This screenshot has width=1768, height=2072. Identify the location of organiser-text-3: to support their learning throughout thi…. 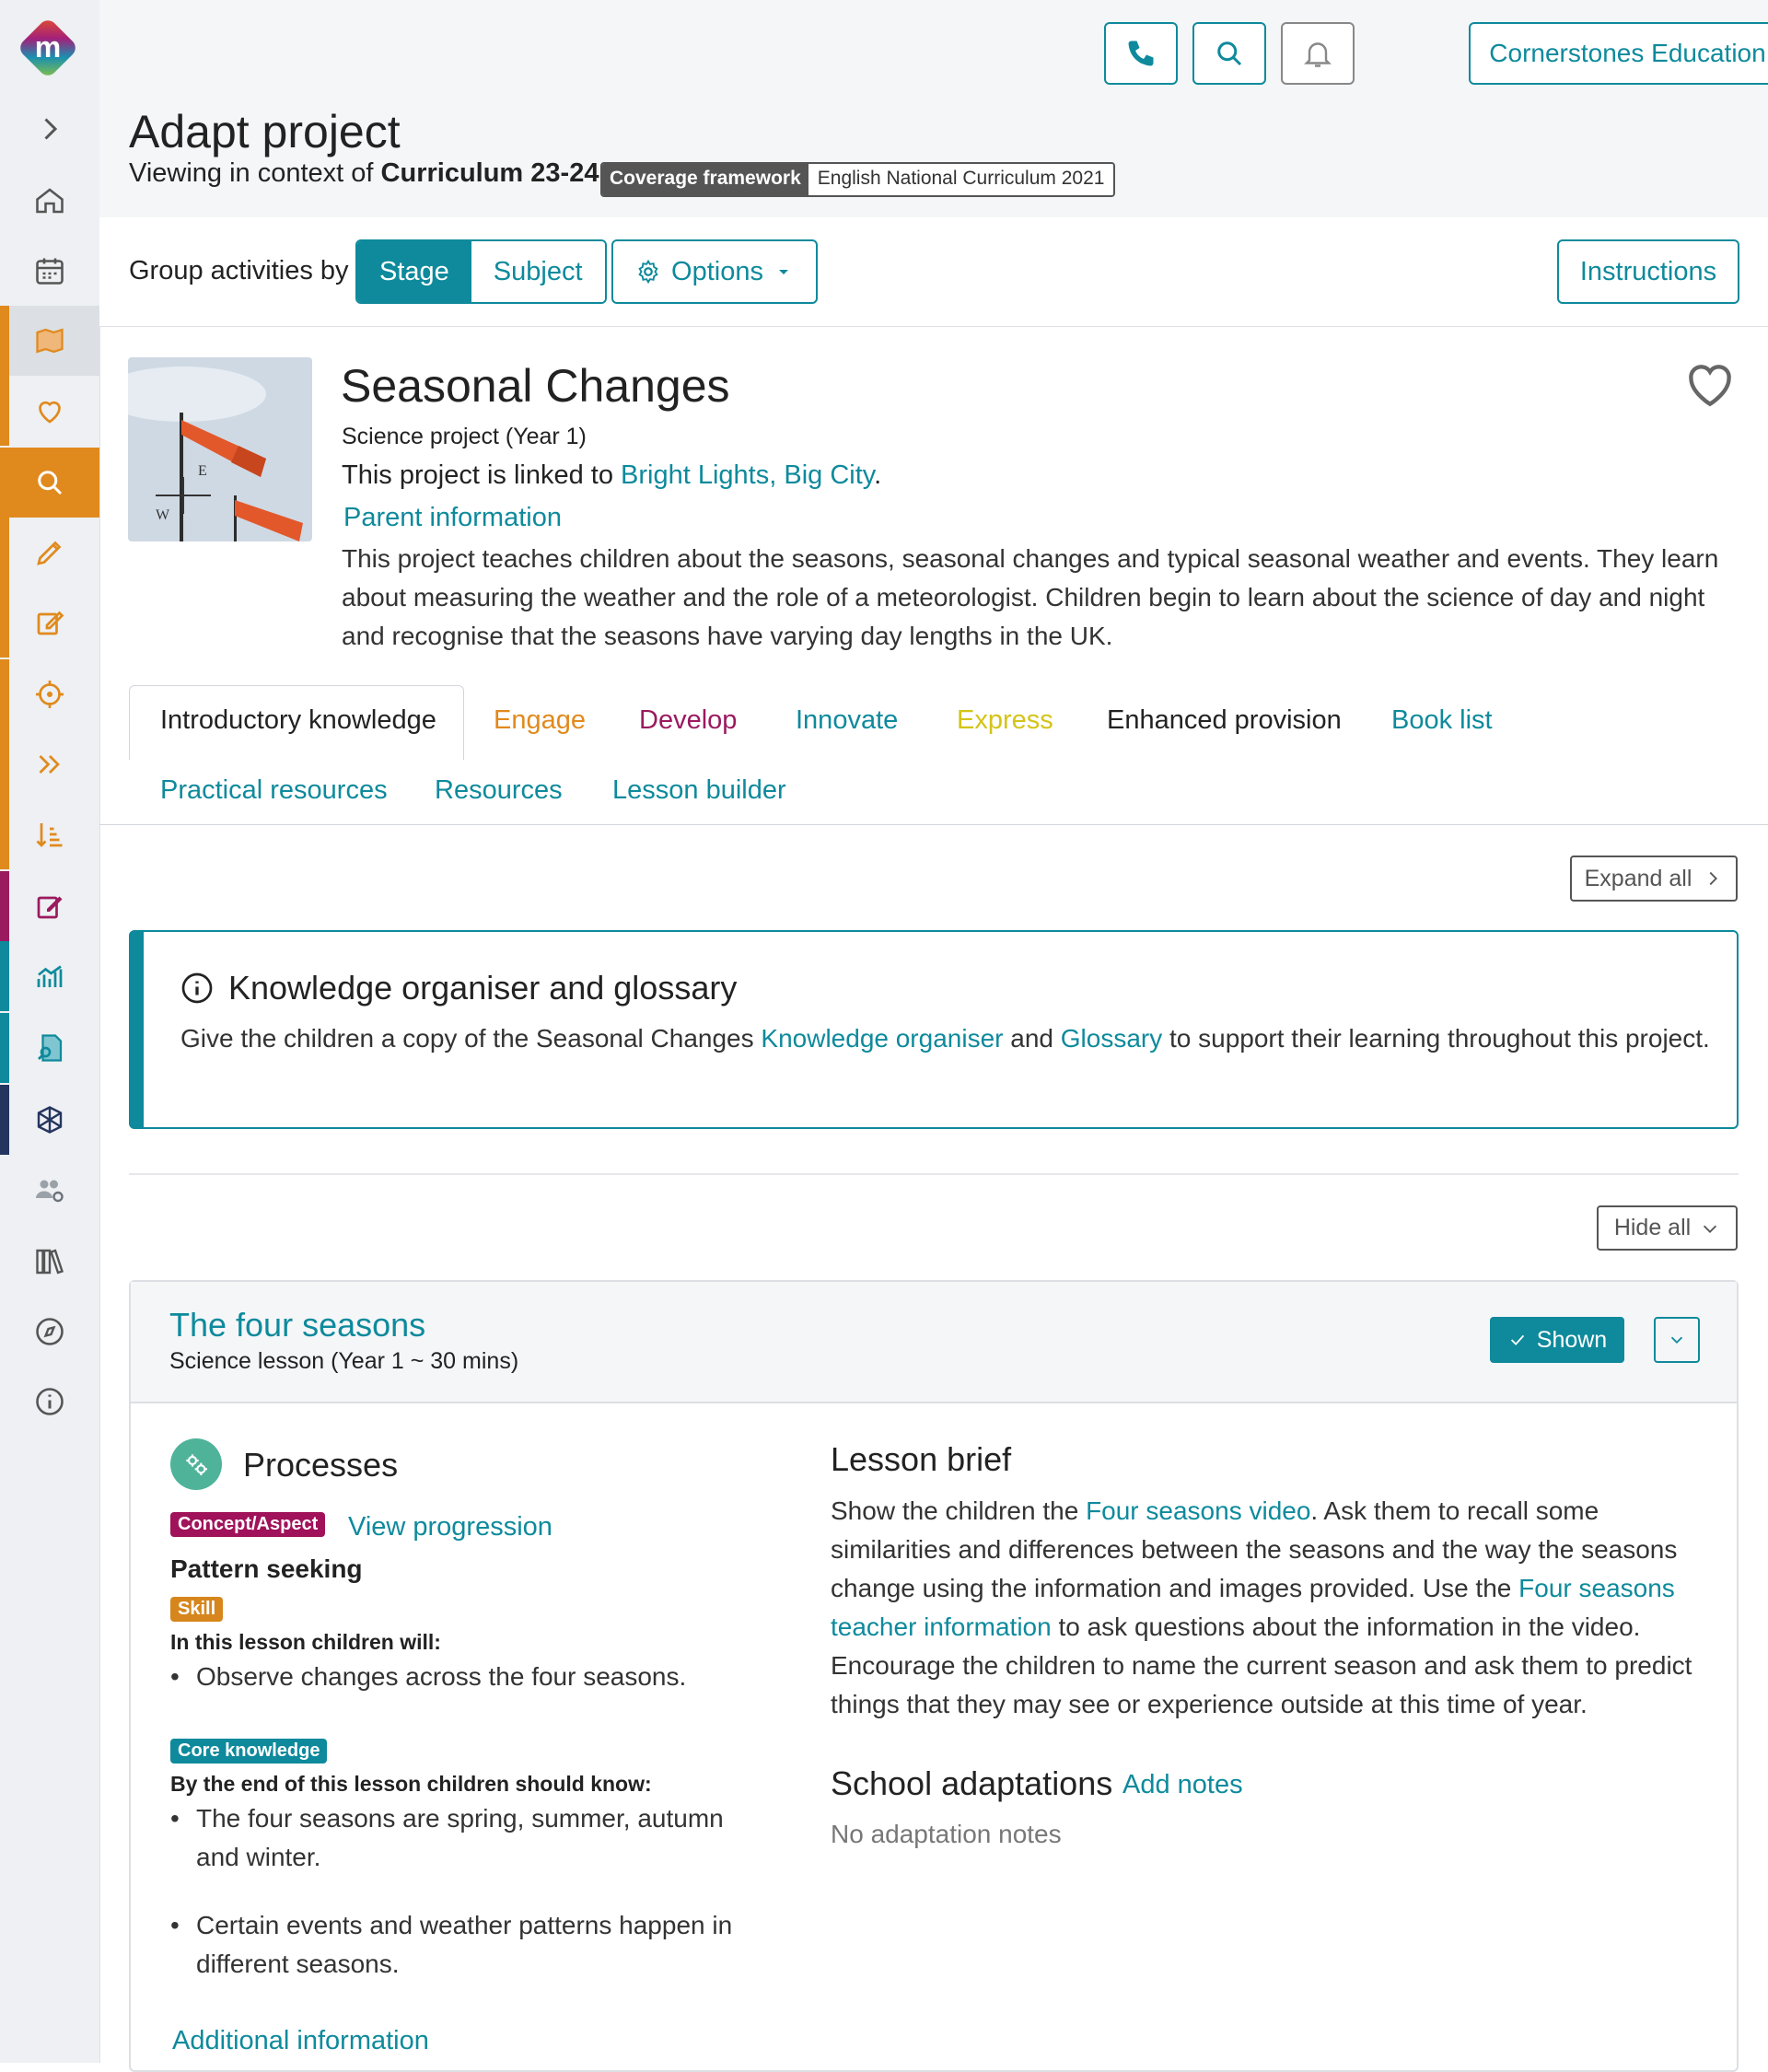
(1439, 1038).